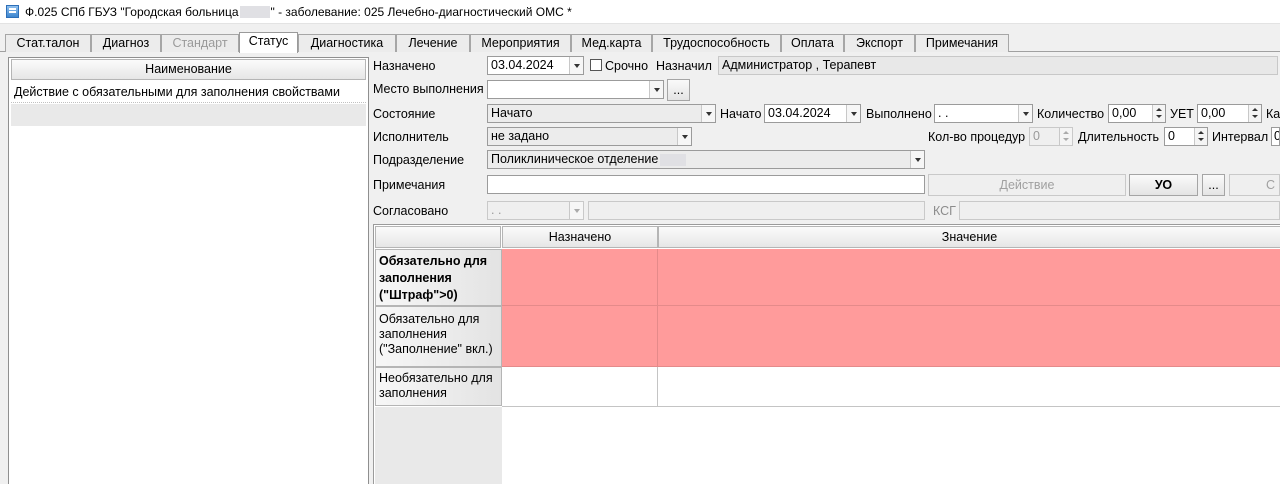  Describe the element at coordinates (575, 159) in the screenshot. I see `department-value: Поликлиническое отделение` at that location.